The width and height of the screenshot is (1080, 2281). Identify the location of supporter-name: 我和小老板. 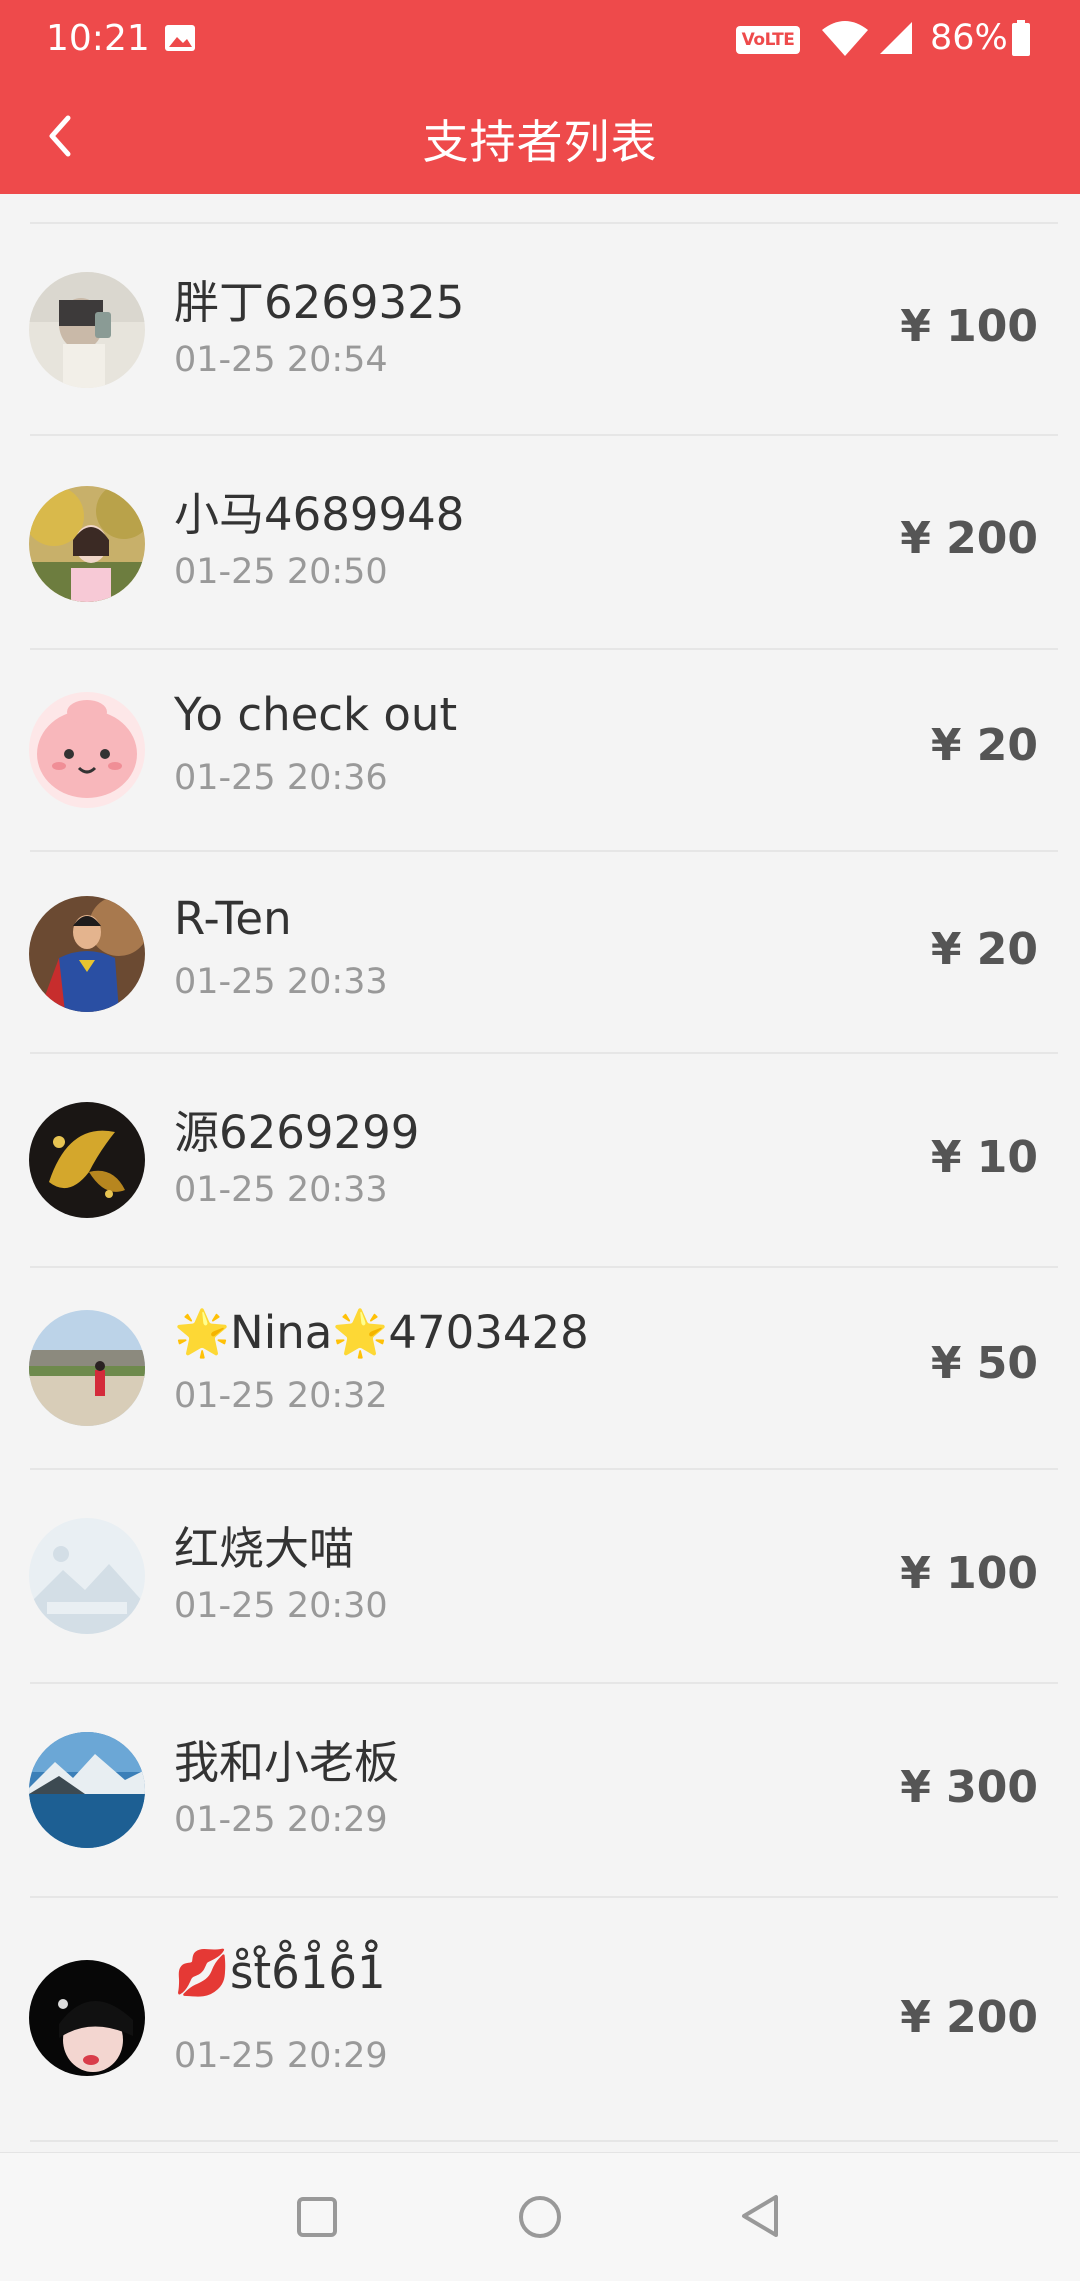
(287, 1762).